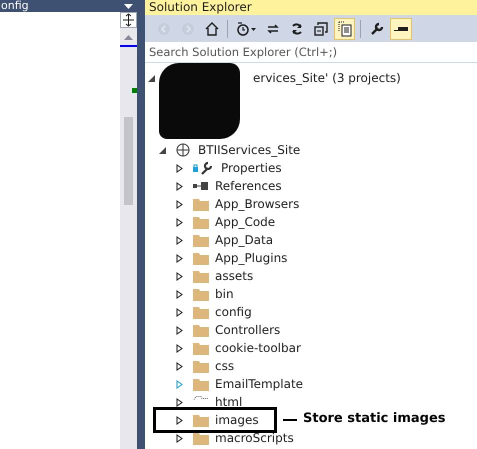 This screenshot has height=449, width=477. I want to click on show-all-button, so click(344, 29).